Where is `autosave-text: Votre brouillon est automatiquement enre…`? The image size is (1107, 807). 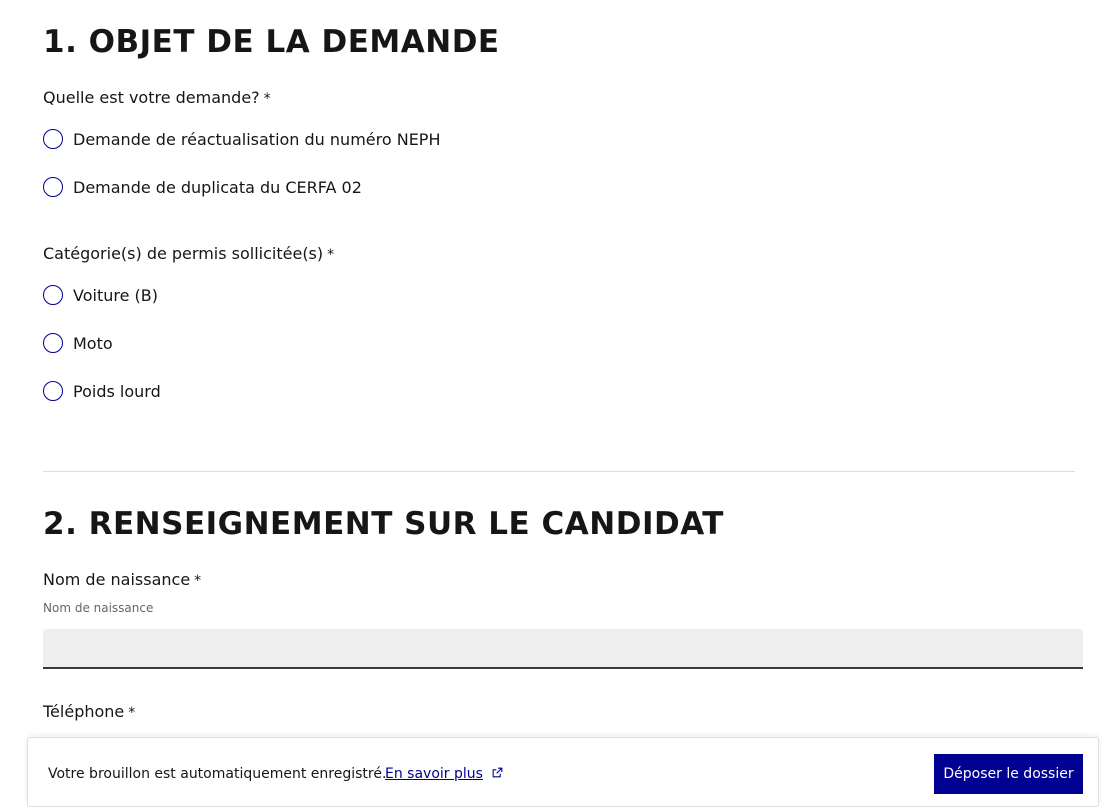 autosave-text: Votre brouillon est automatiquement enre… is located at coordinates (217, 774).